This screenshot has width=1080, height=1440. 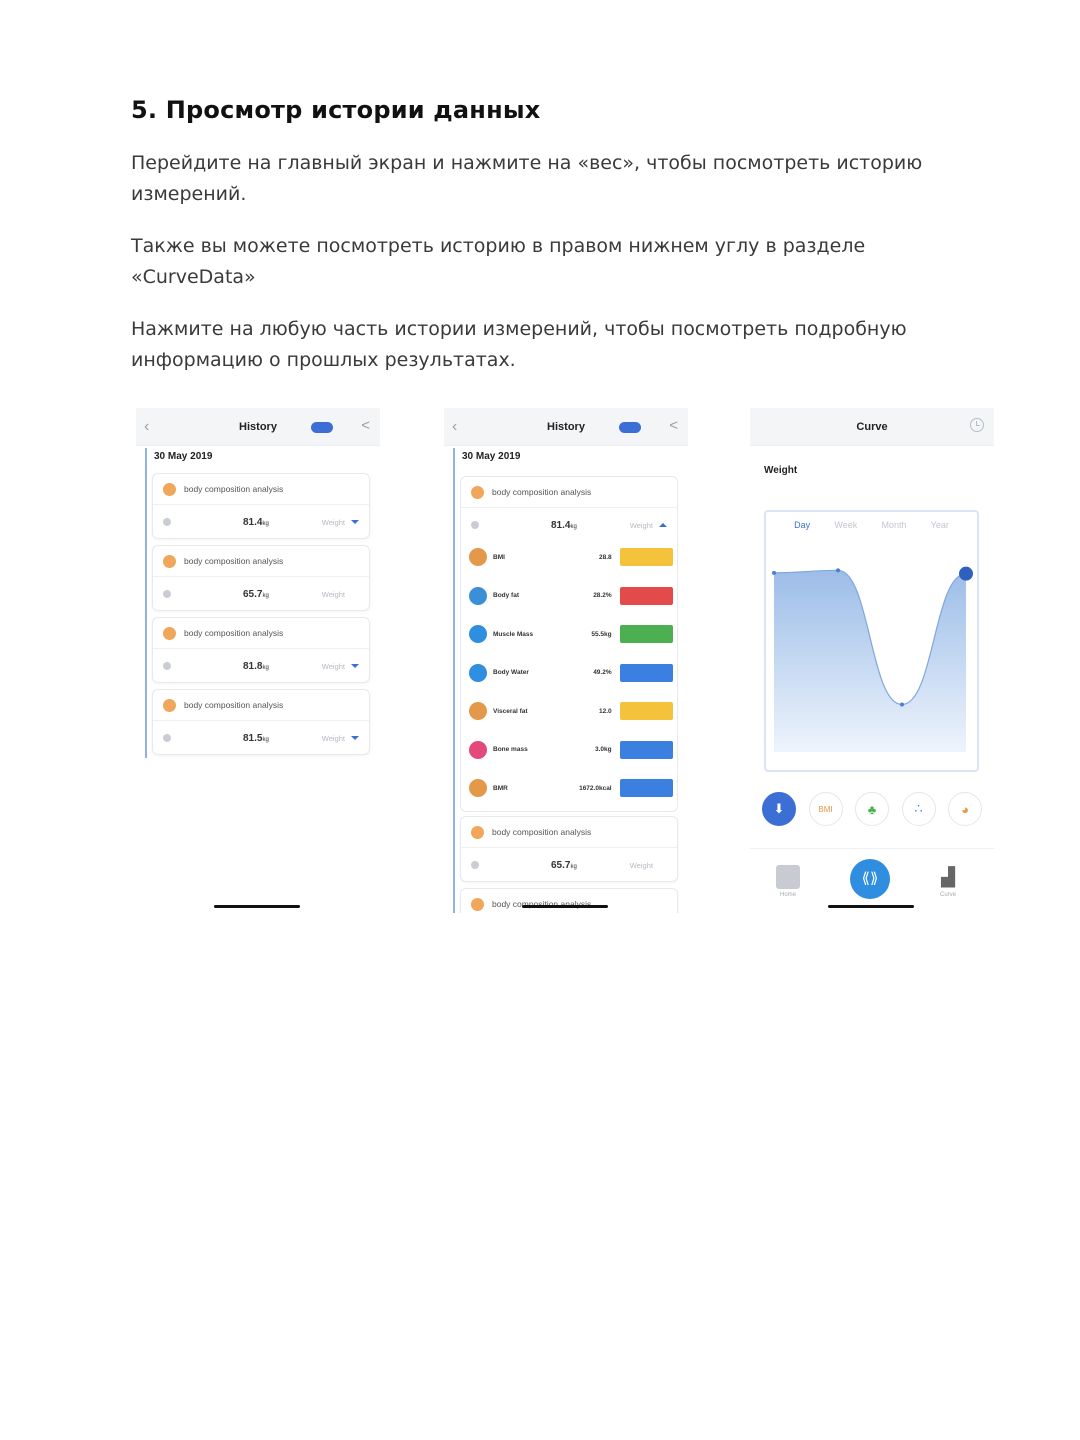 What do you see at coordinates (605, 711) in the screenshot?
I see `metric-value: 12.0` at bounding box center [605, 711].